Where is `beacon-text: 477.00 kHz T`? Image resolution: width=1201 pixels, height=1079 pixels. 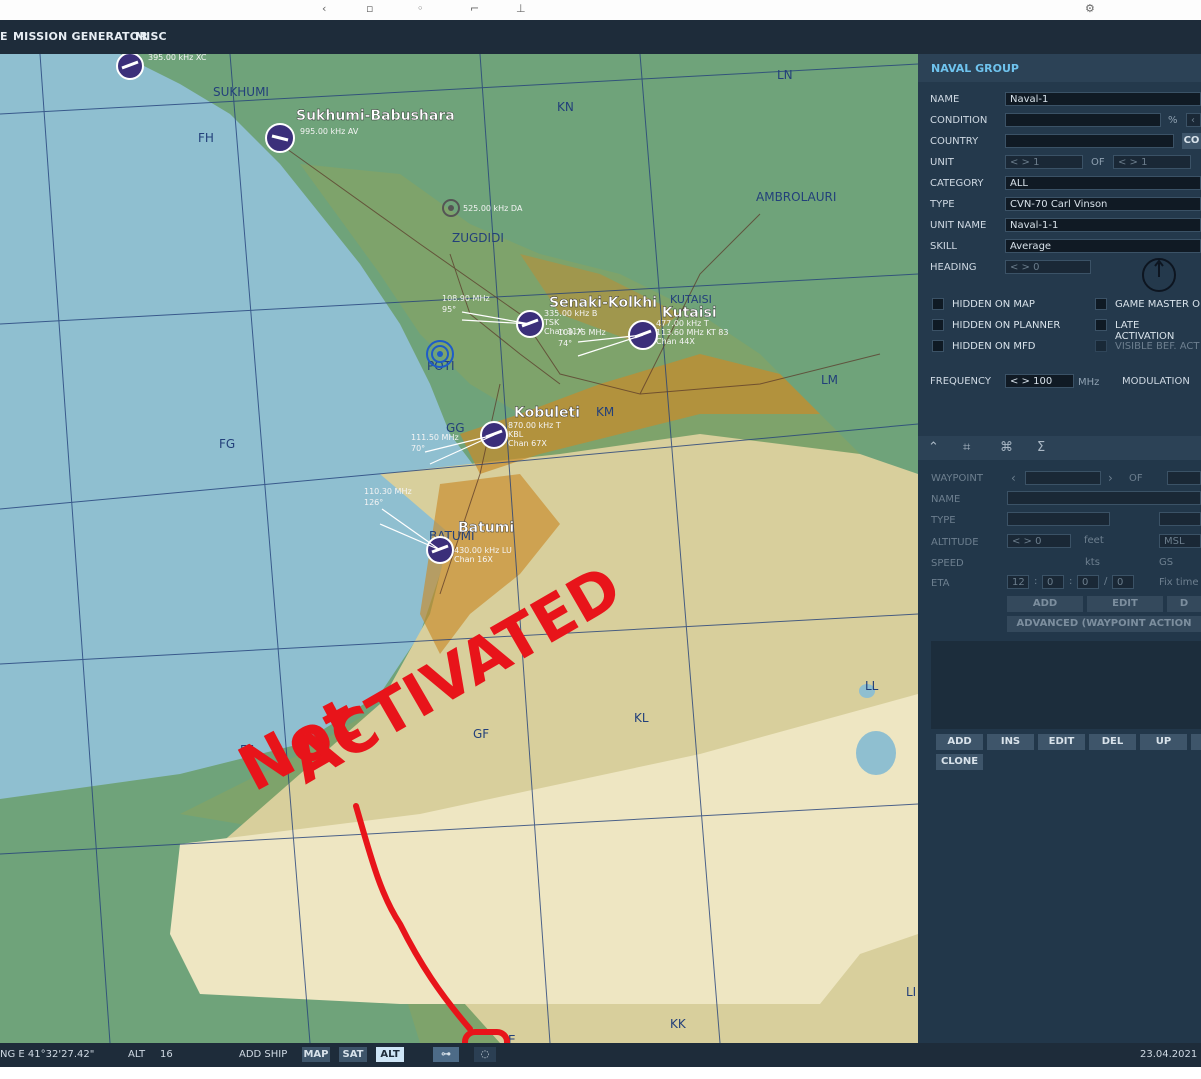 beacon-text: 477.00 kHz T is located at coordinates (682, 323).